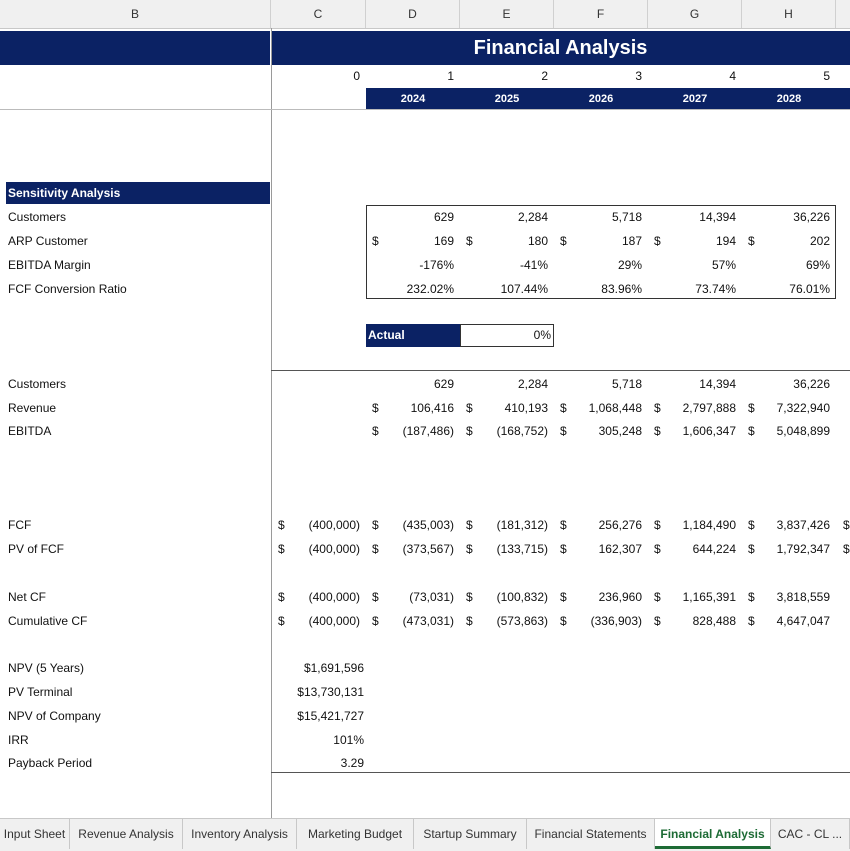 The image size is (850, 851). I want to click on summary-value: 3.29, so click(320, 763).